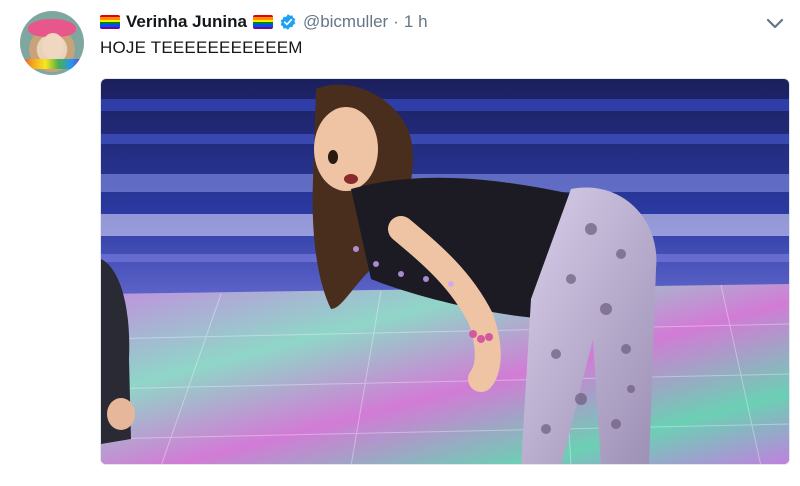 Image resolution: width=800 pixels, height=486 pixels. What do you see at coordinates (775, 23) in the screenshot?
I see `chevron-down-icon` at bounding box center [775, 23].